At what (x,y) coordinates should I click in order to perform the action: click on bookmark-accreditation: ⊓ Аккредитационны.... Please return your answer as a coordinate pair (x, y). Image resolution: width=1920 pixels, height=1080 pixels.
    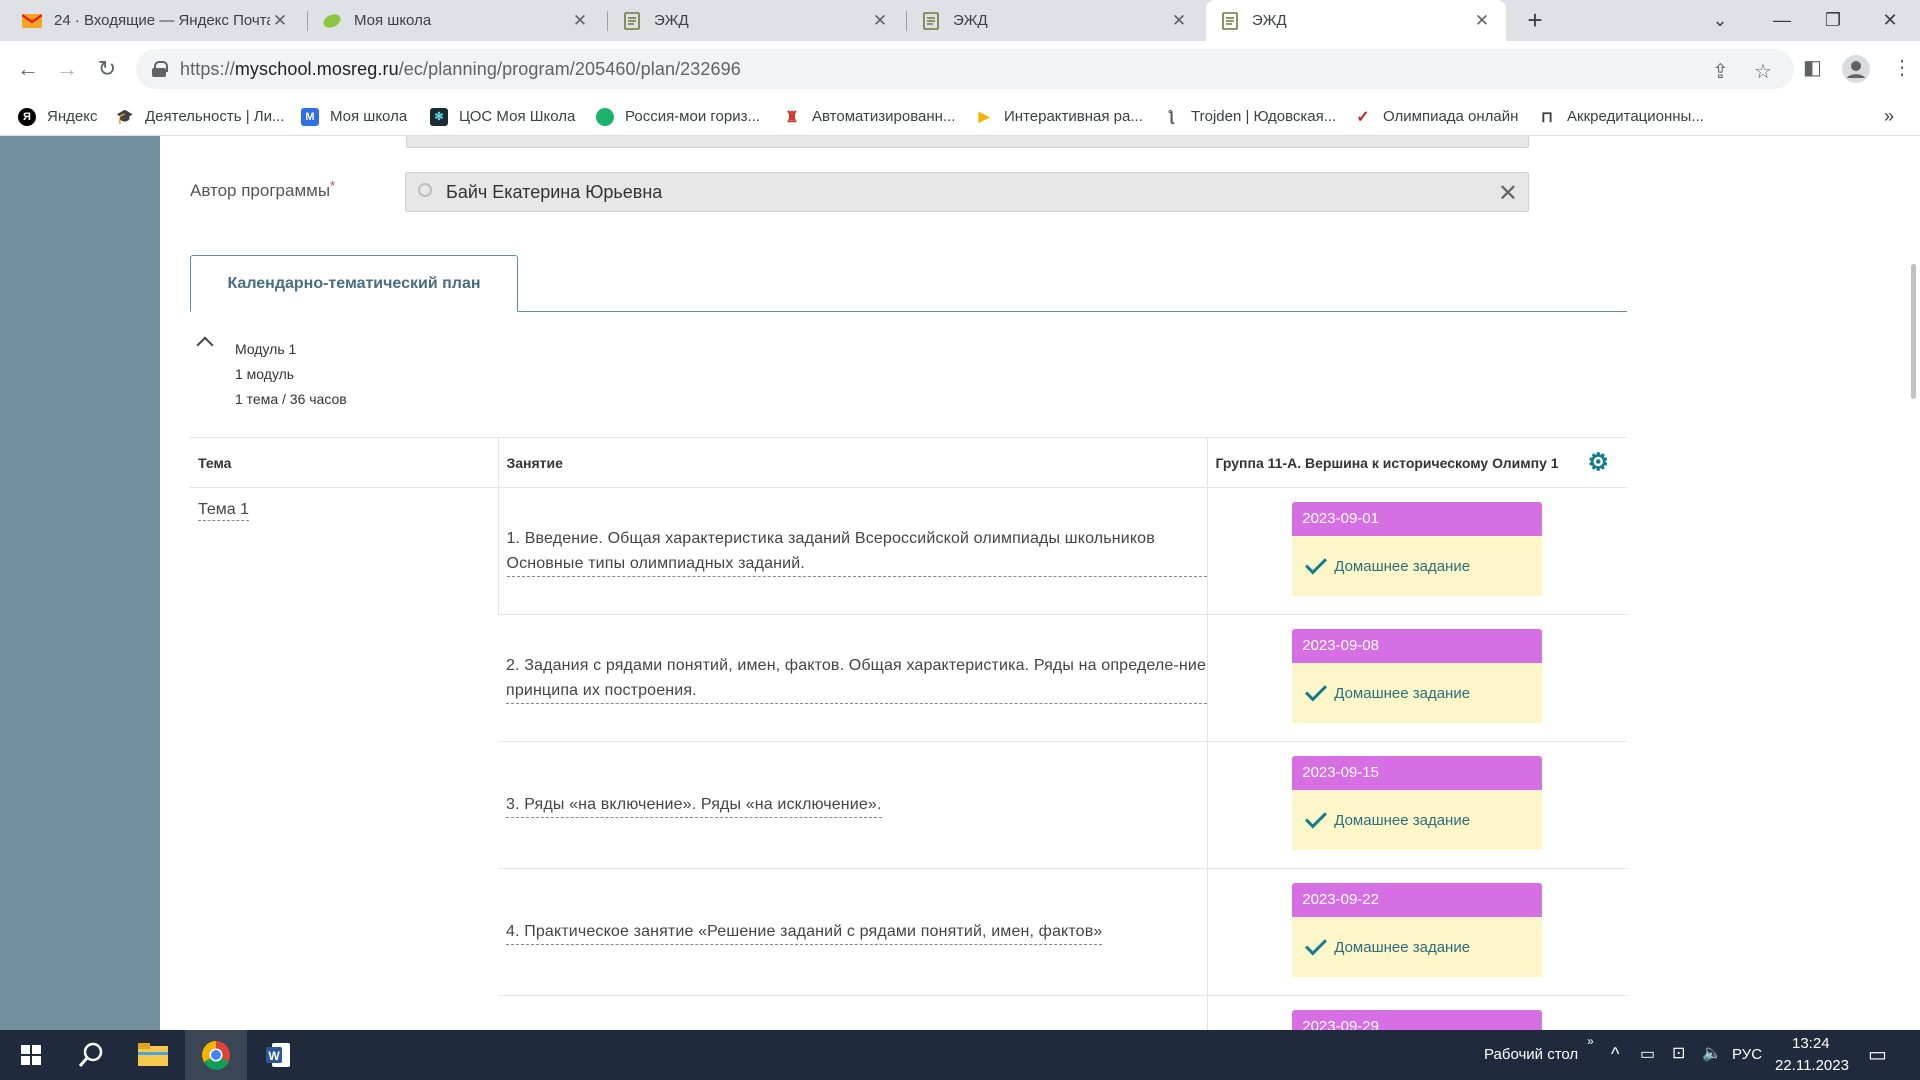
    Looking at the image, I should click on (1621, 116).